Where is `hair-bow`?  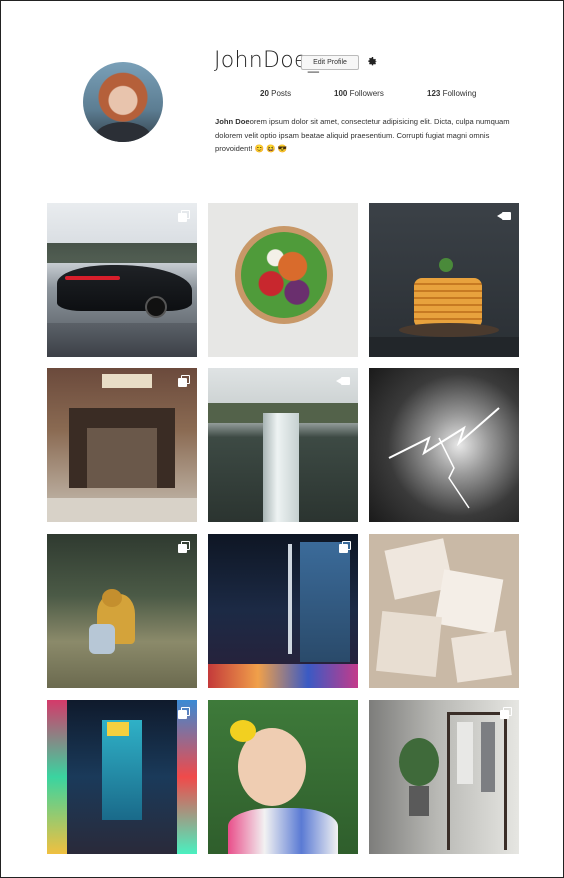
hair-bow is located at coordinates (243, 731).